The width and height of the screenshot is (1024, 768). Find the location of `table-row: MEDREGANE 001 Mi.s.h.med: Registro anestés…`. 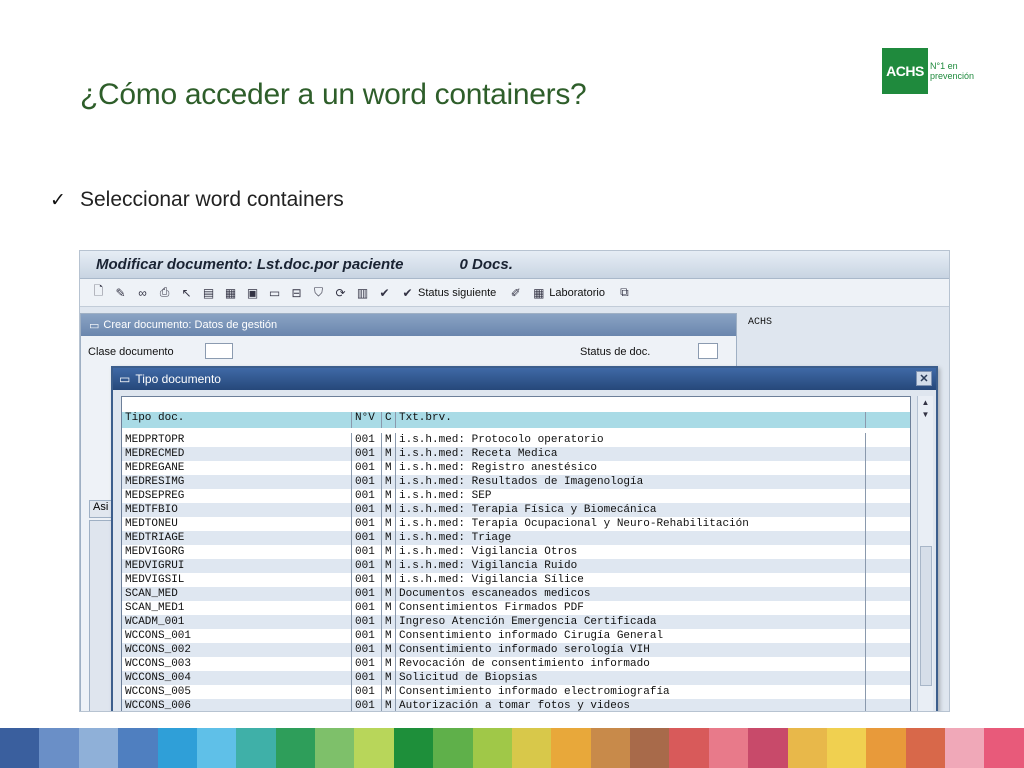

table-row: MEDREGANE 001 Mi.s.h.med: Registro anestés… is located at coordinates (516, 468).